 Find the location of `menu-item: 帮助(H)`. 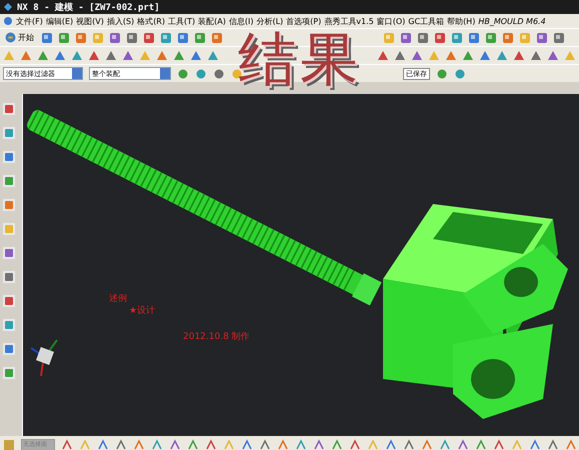

menu-item: 帮助(H) is located at coordinates (461, 21).